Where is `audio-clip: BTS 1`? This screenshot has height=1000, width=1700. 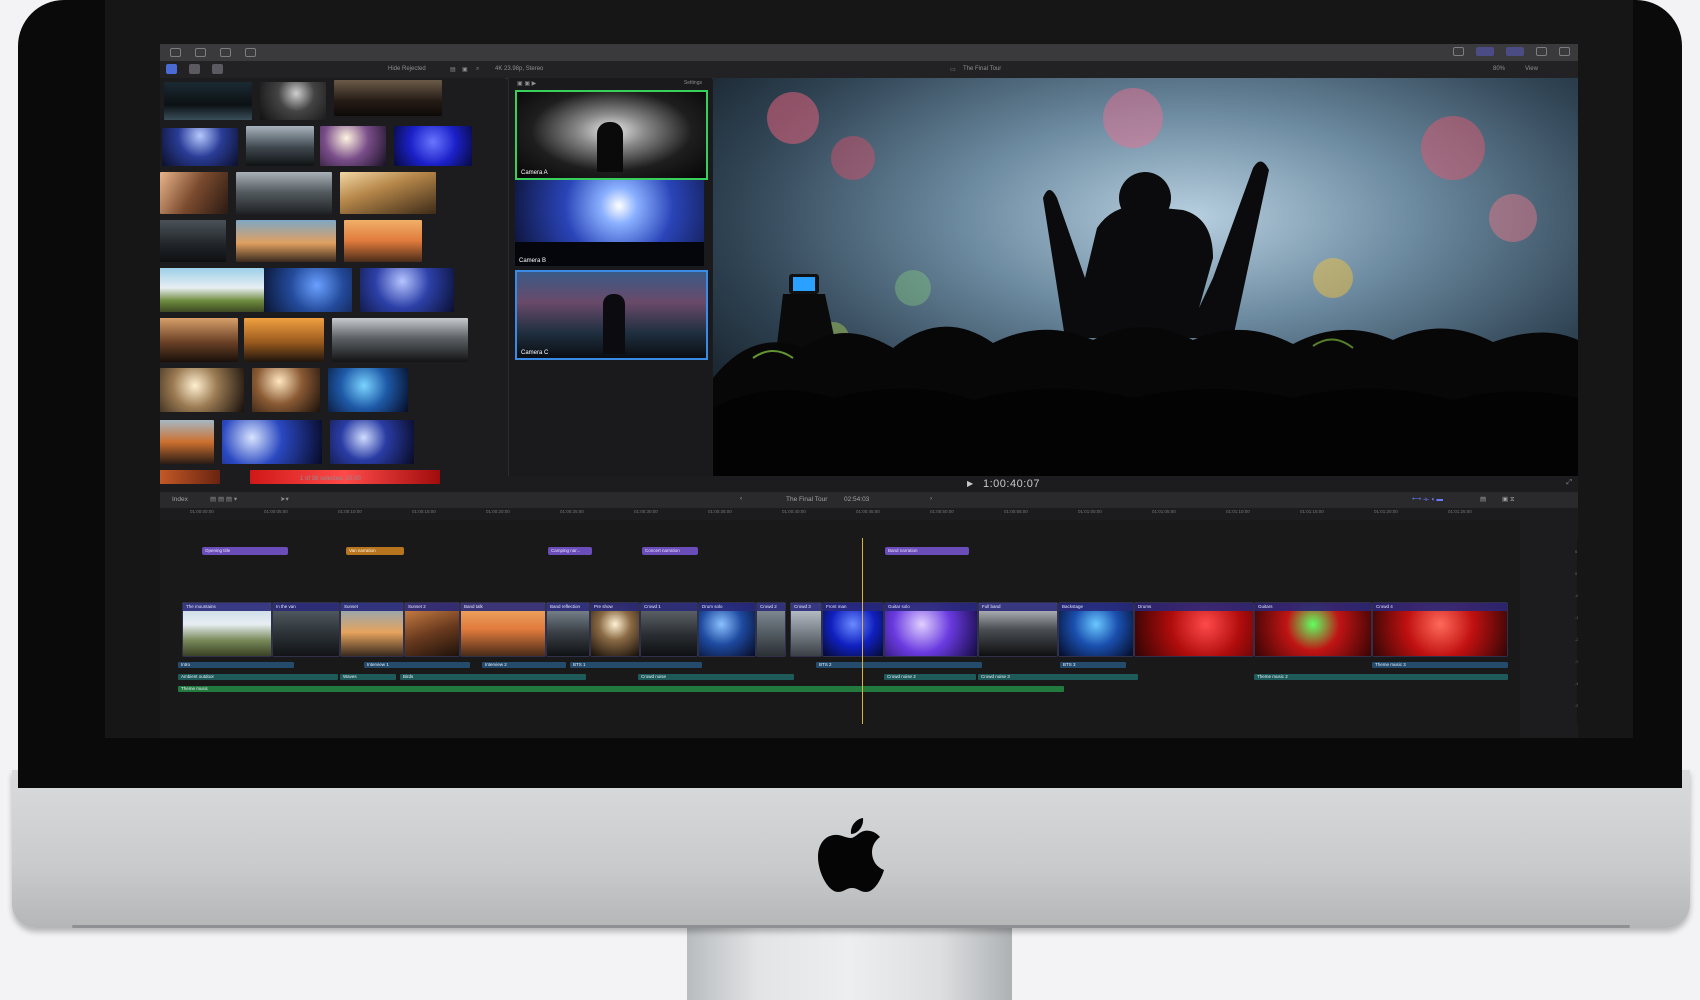 audio-clip: BTS 1 is located at coordinates (636, 665).